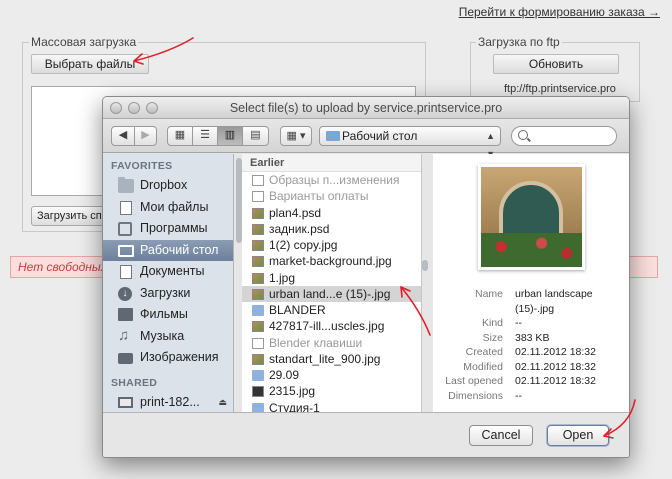  Describe the element at coordinates (331, 245) in the screenshot. I see `file-list-item: 1(2) copy.jpg` at that location.